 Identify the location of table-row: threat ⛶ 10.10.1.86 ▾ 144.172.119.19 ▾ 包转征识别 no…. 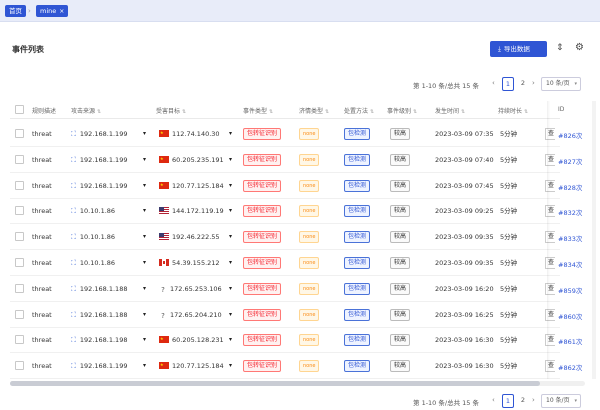
(296, 211).